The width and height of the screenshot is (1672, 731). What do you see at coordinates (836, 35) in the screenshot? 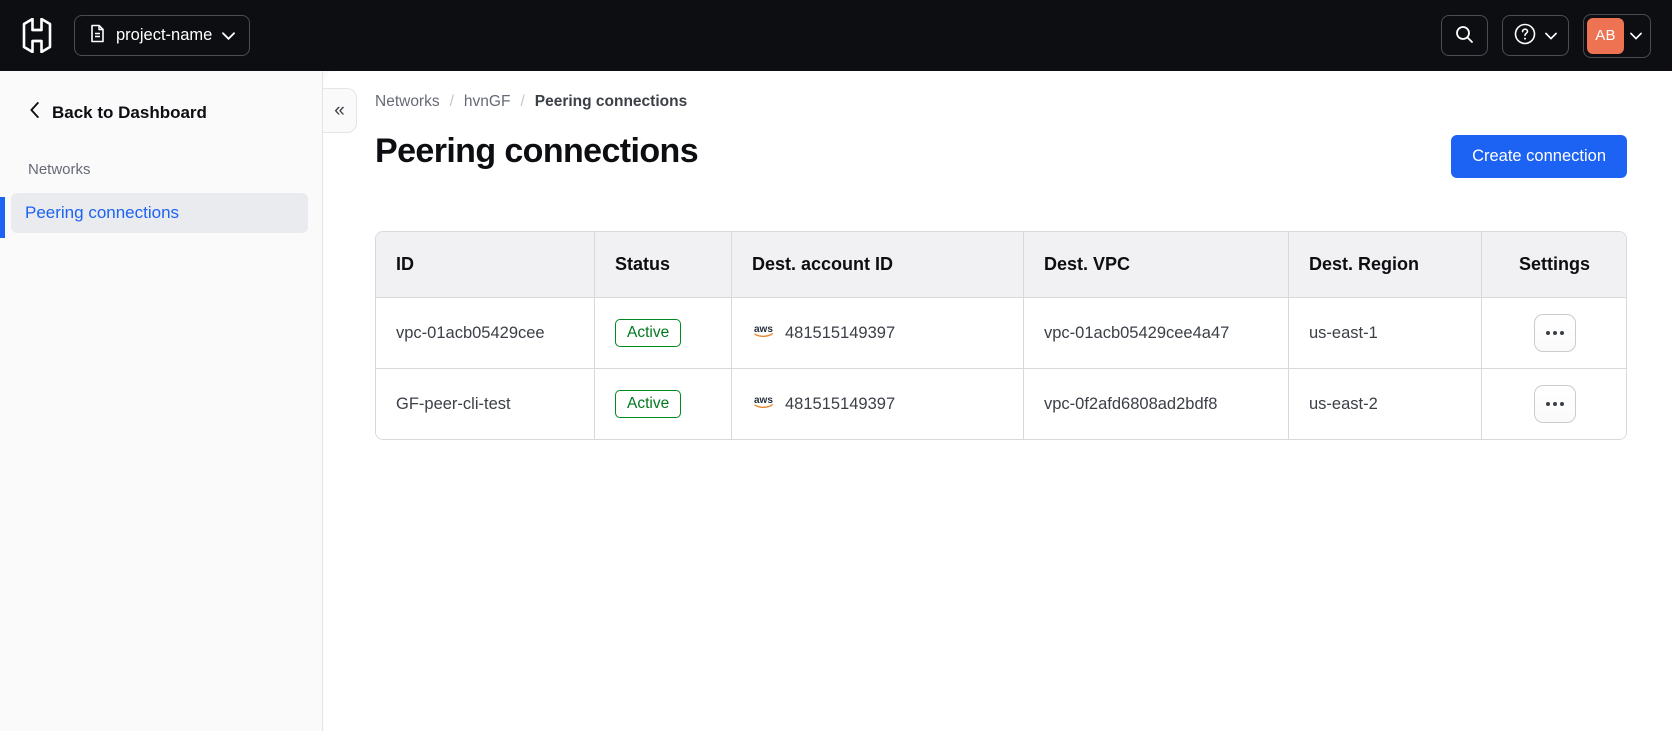
I see `top-navbar: project-name AB` at bounding box center [836, 35].